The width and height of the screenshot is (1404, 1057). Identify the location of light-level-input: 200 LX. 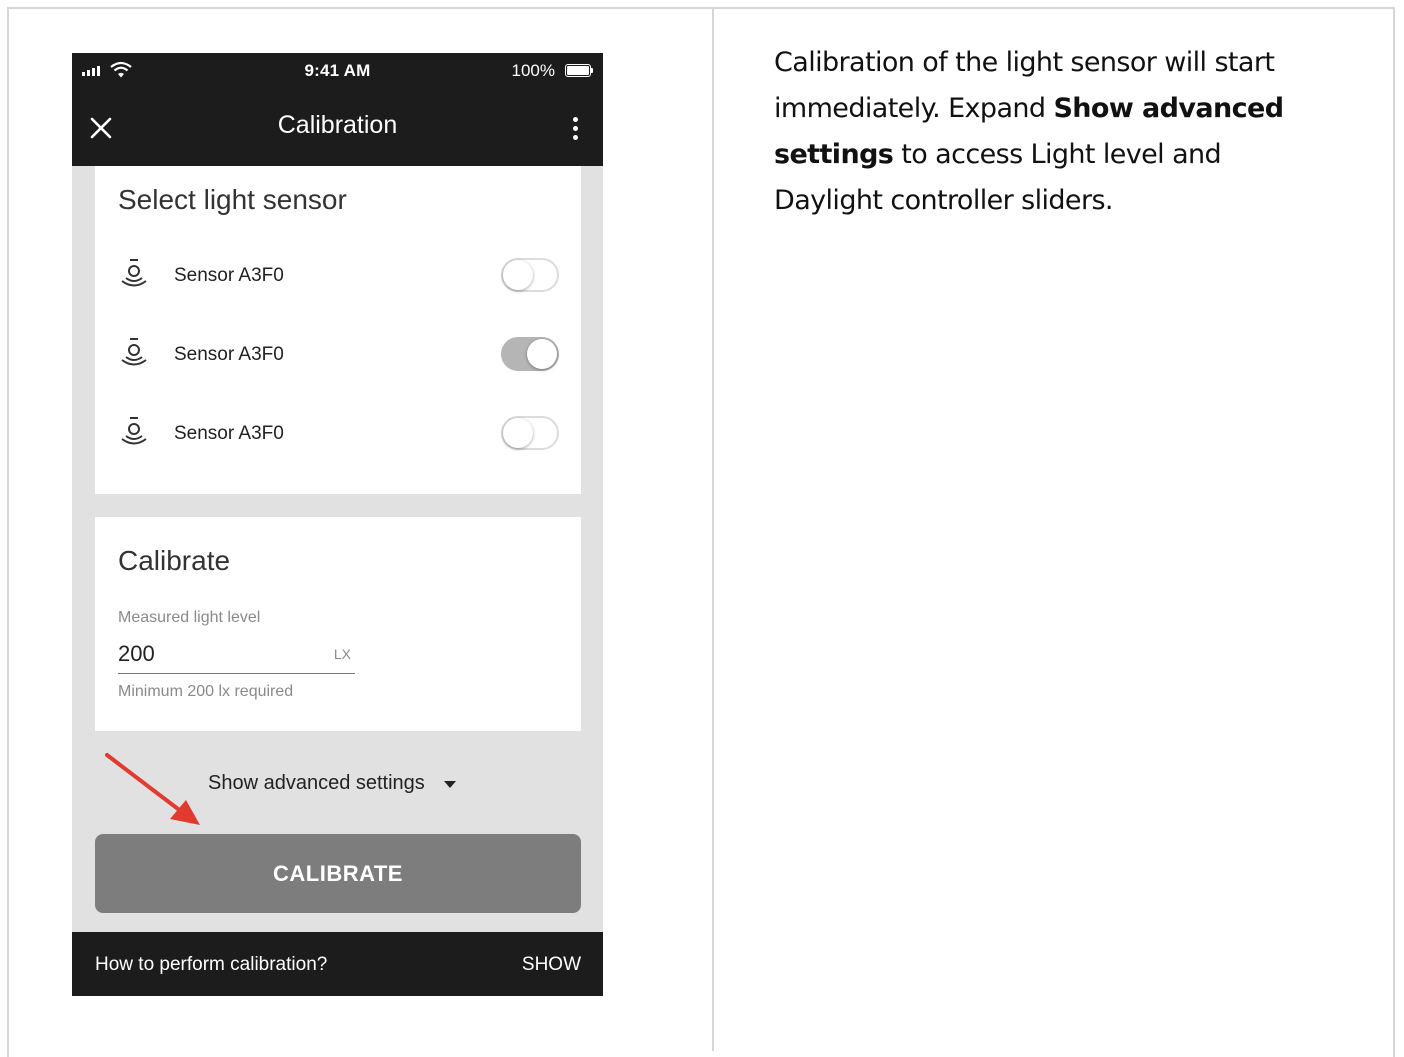
(236, 654).